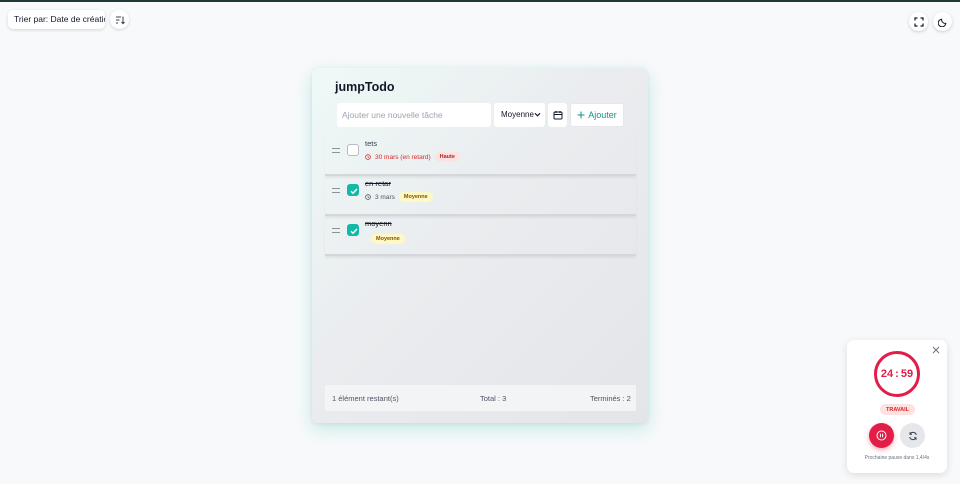  What do you see at coordinates (537, 114) in the screenshot?
I see `chevron-down-icon` at bounding box center [537, 114].